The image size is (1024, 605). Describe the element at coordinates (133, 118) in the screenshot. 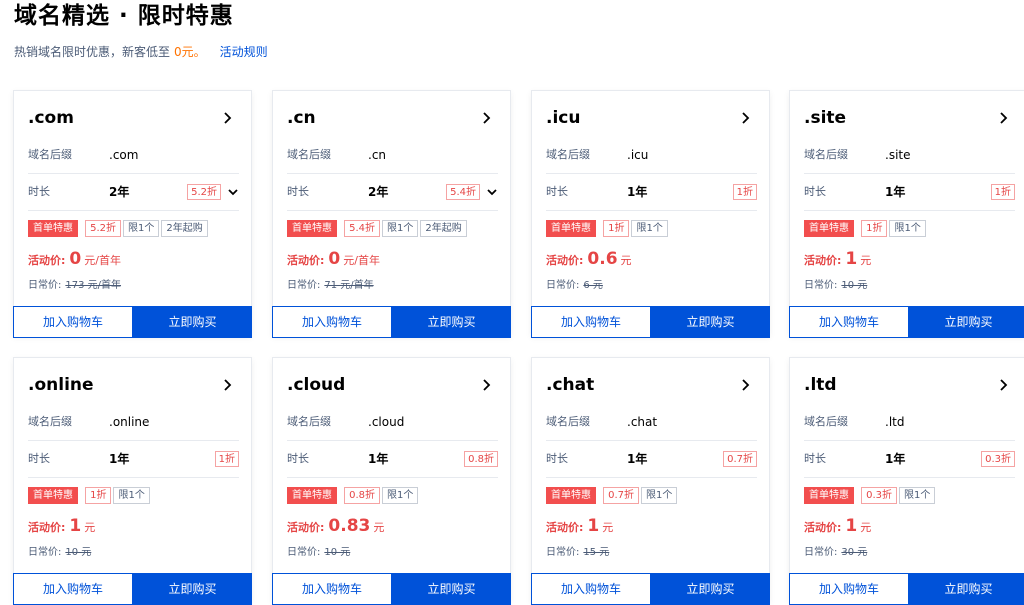

I see `card-header: .com` at that location.